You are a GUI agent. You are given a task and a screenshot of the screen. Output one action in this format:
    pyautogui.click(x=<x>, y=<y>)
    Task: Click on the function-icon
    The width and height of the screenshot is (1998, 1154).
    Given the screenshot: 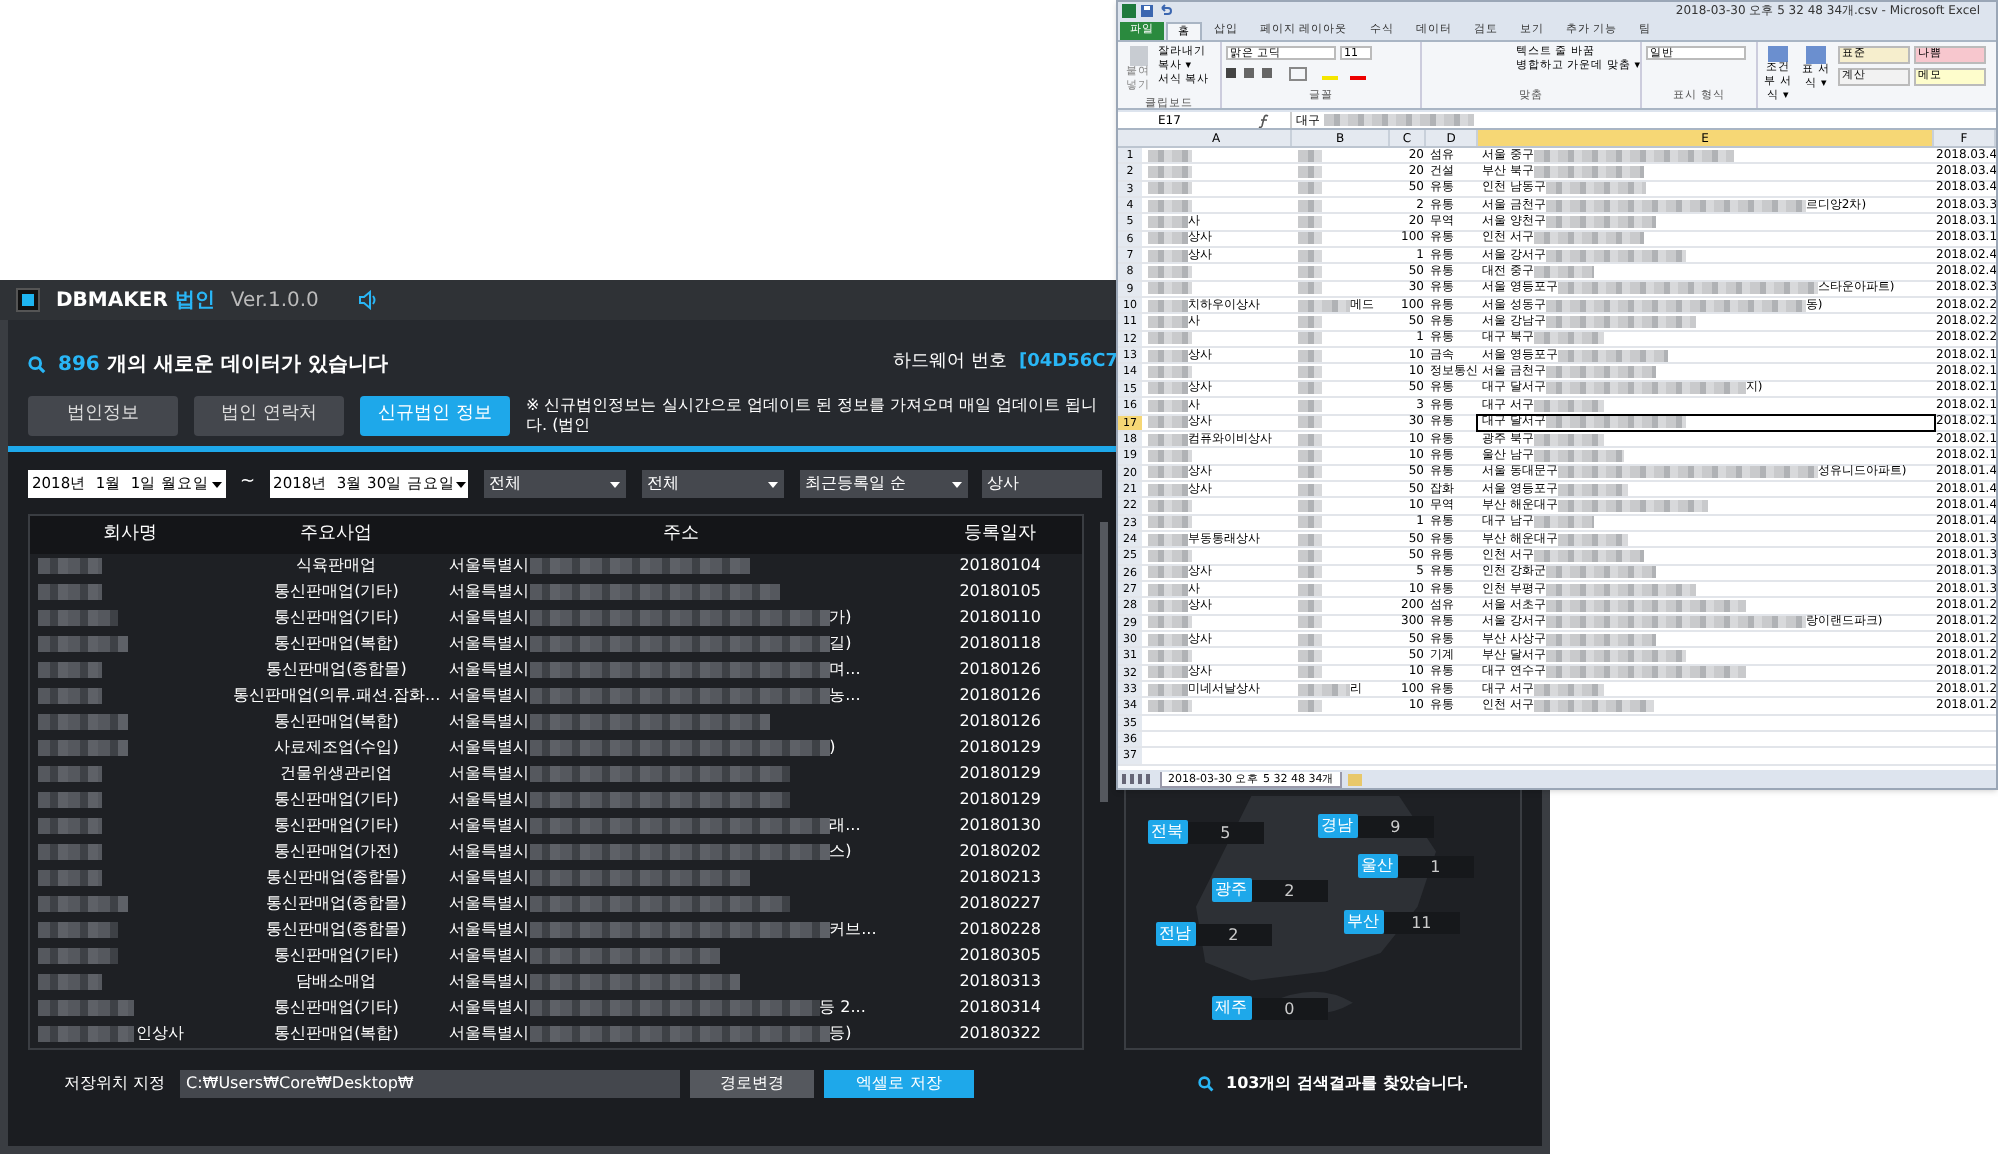 What is the action you would take?
    pyautogui.click(x=1264, y=120)
    